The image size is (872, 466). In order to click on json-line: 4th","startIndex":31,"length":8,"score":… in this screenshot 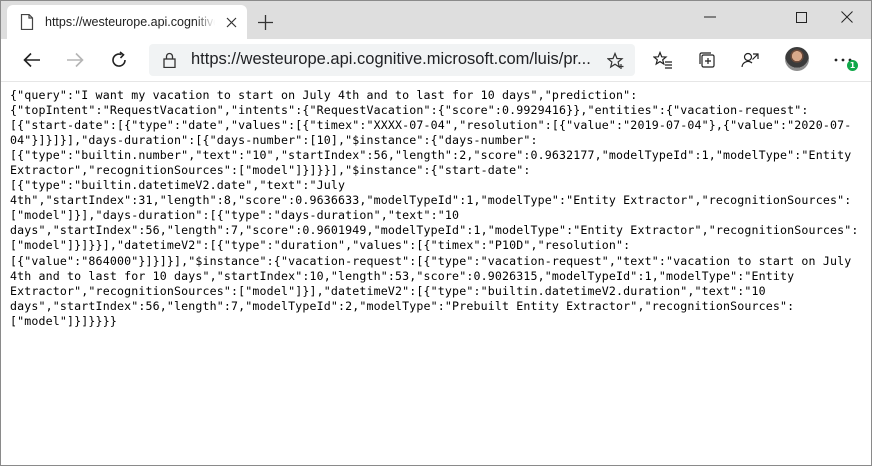, I will do `click(431, 200)`.